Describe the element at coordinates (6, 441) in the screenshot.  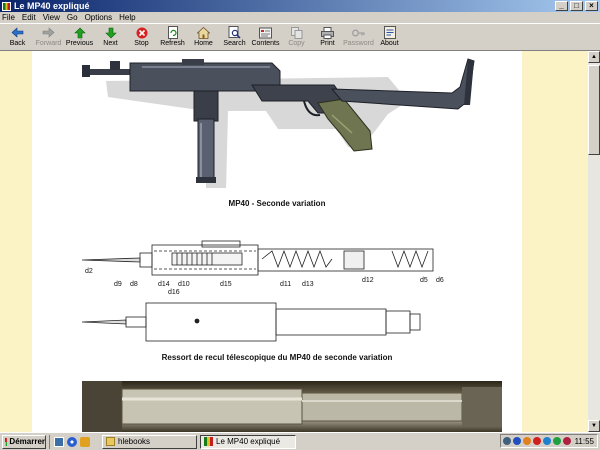
I see `windows-logo-icon` at that location.